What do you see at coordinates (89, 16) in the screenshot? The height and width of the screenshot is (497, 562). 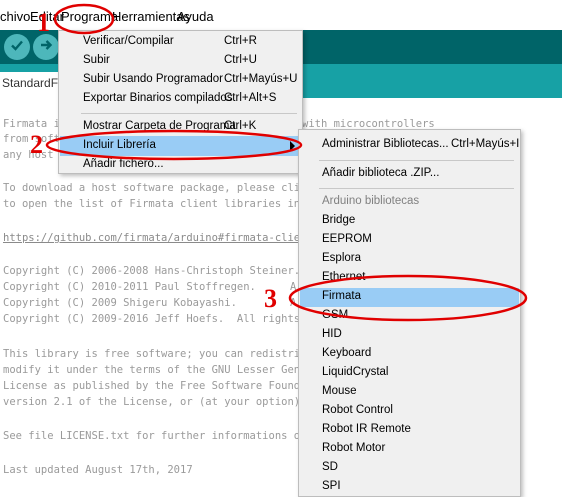 I see `menu-programa: Programa` at bounding box center [89, 16].